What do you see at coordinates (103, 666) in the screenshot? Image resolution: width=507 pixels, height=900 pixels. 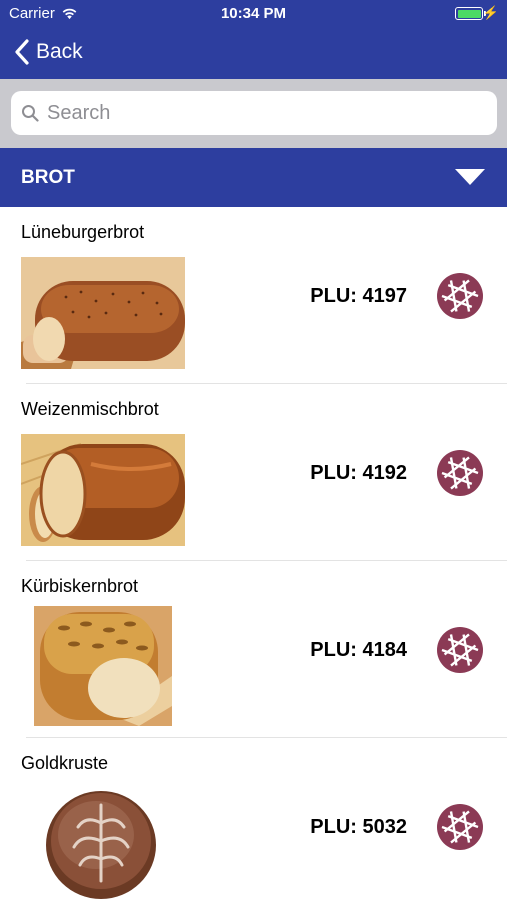 I see `seeded-bread-image` at bounding box center [103, 666].